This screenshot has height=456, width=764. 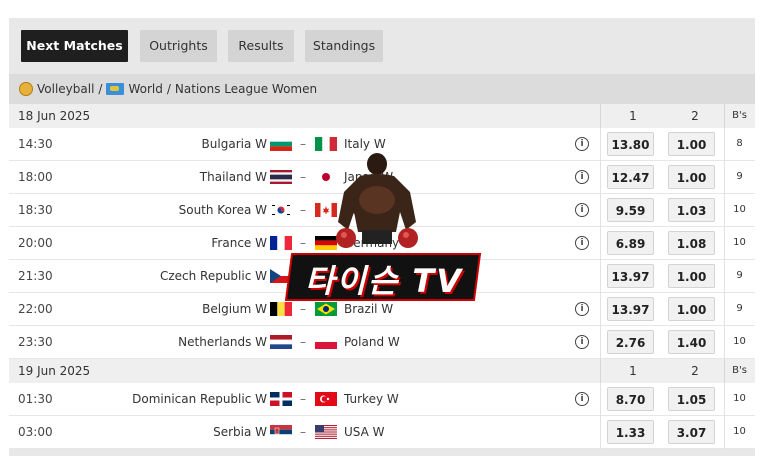 What do you see at coordinates (35, 243) in the screenshot?
I see `match-time: 20:00` at bounding box center [35, 243].